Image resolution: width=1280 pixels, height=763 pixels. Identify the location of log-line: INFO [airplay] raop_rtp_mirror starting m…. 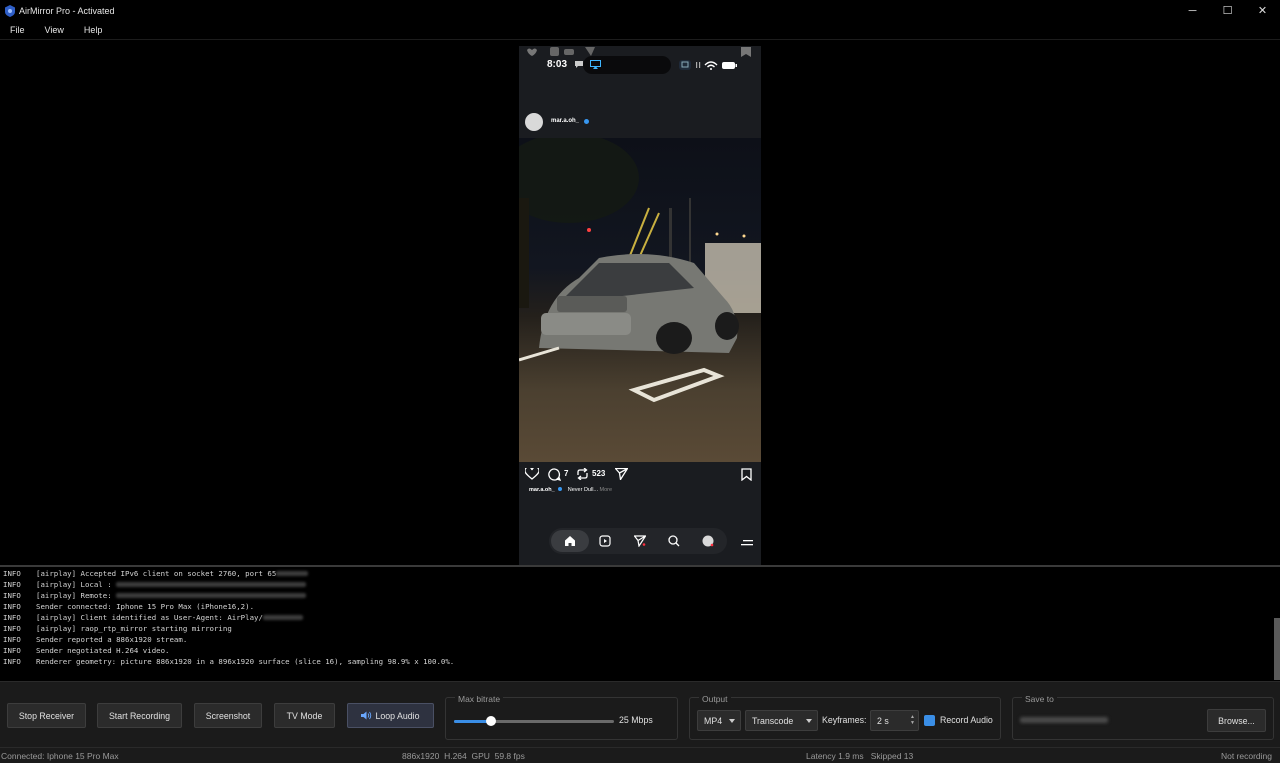
(117, 628).